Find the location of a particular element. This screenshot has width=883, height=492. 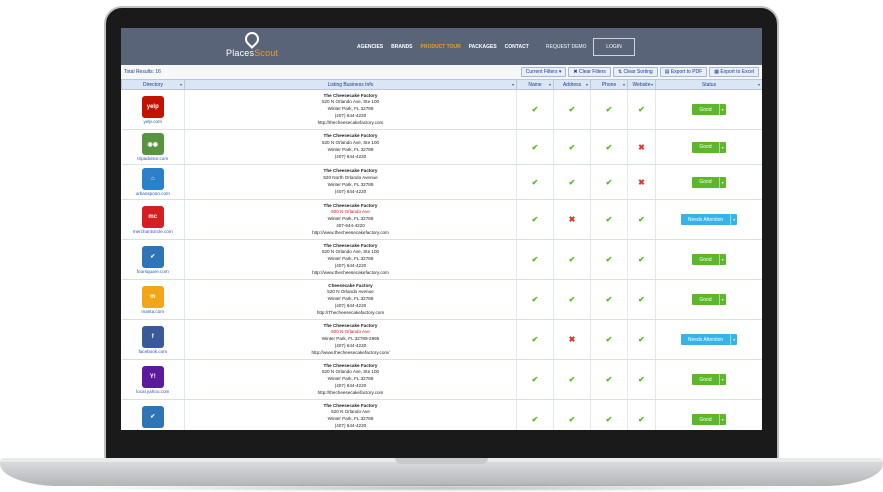

current-filters-button: Current Filters ▾ is located at coordinates (543, 72).